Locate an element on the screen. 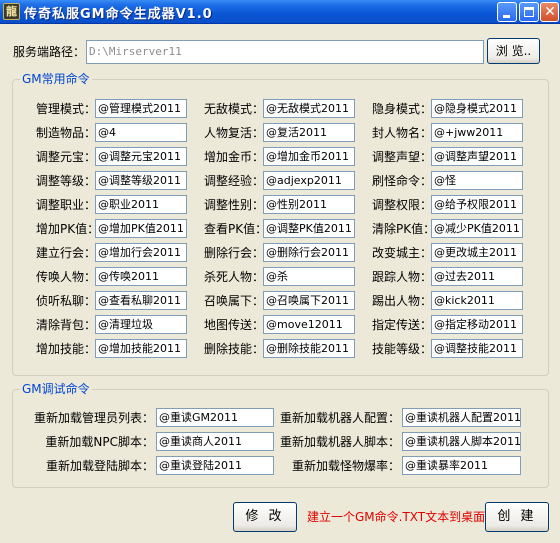  gm-command-label: 杀死人物： is located at coordinates (234, 277).